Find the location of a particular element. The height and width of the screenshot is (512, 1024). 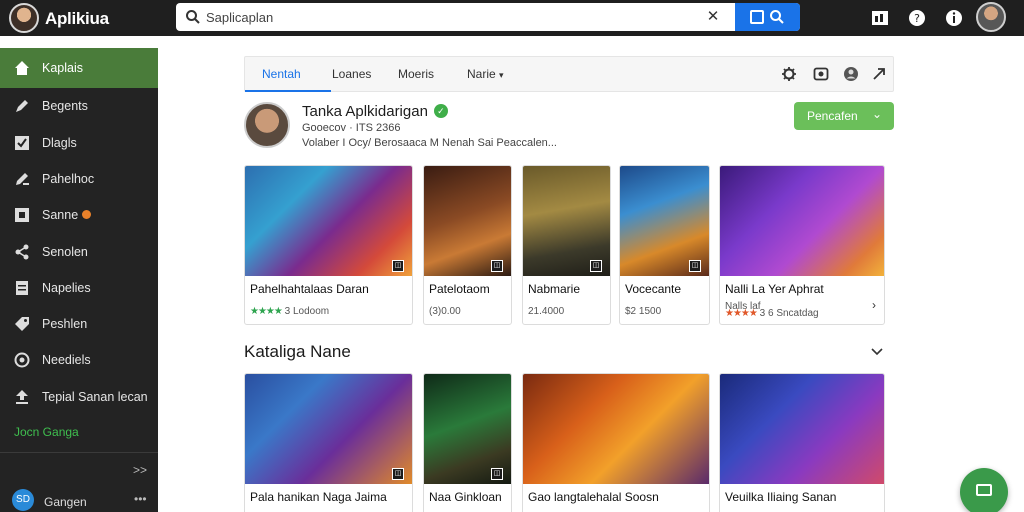

pen-icon is located at coordinates (22, 106).